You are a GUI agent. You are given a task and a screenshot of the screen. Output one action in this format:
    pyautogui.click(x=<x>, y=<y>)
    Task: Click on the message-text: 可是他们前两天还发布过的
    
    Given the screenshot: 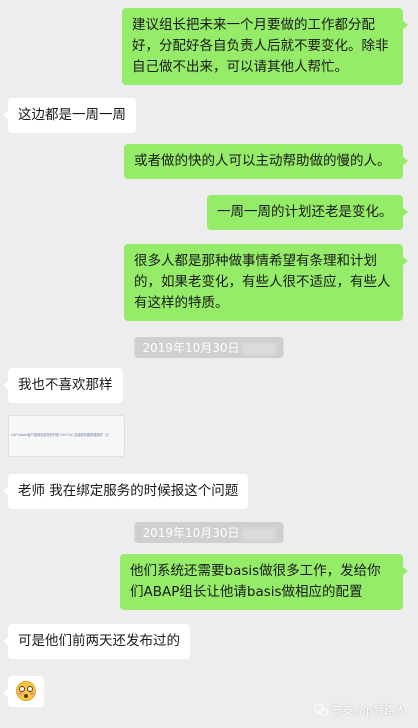 What is the action you would take?
    pyautogui.click(x=99, y=641)
    